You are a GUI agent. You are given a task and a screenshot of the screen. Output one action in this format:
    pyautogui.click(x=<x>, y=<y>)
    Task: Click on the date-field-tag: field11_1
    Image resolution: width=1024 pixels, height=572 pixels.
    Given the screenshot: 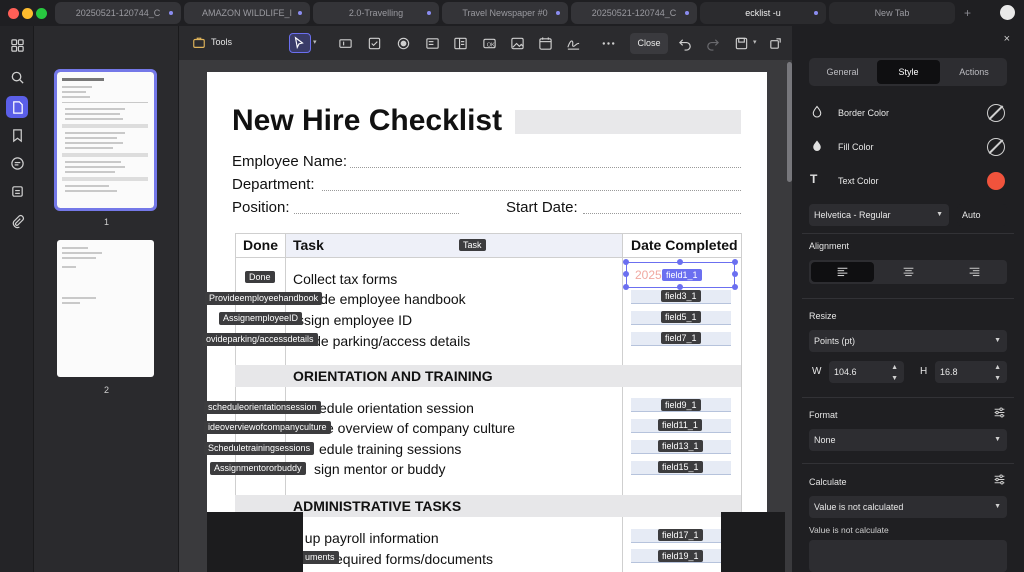 What is the action you would take?
    pyautogui.click(x=680, y=425)
    